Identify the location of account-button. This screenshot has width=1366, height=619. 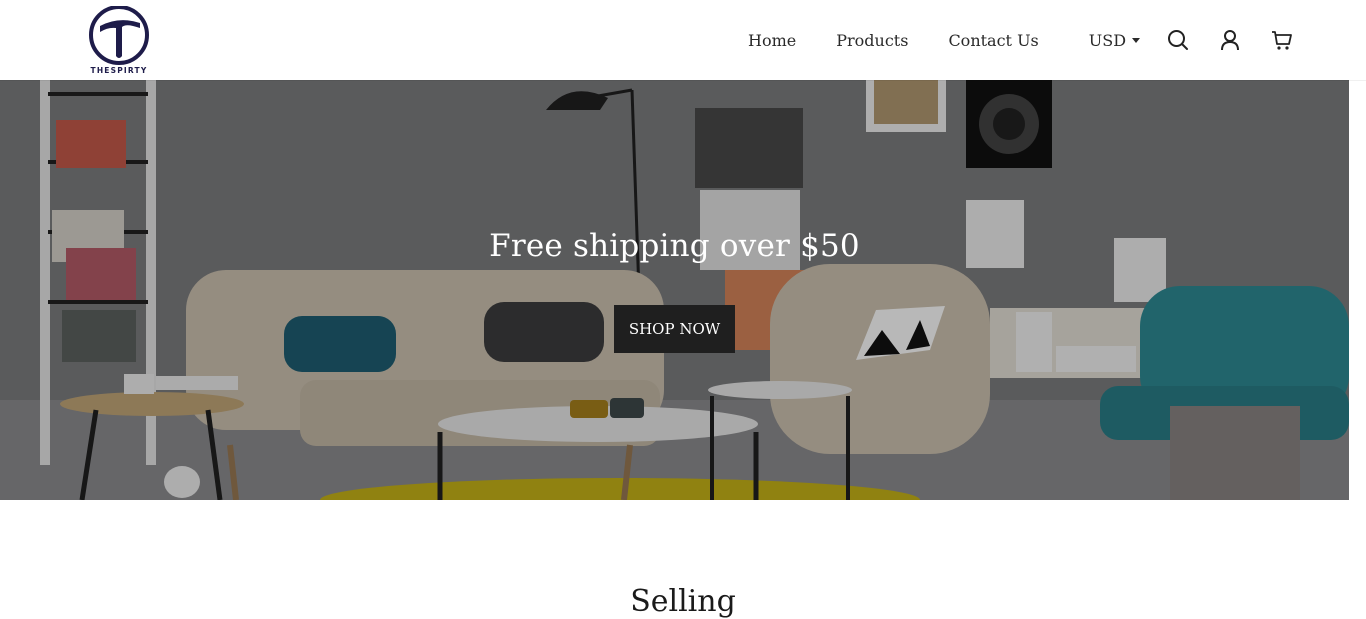
(1230, 40).